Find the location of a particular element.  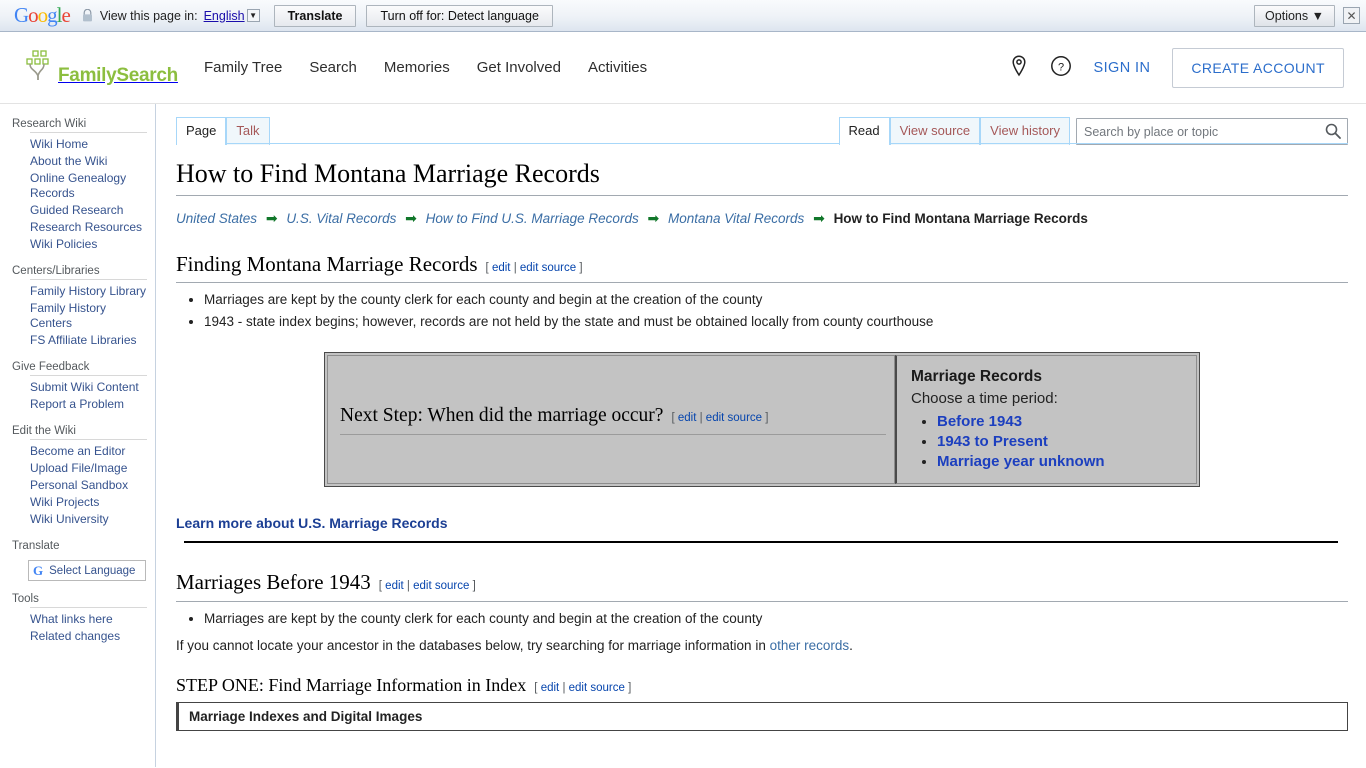

marriage-records-subtitle: Choose a time period: is located at coordinates (984, 399).